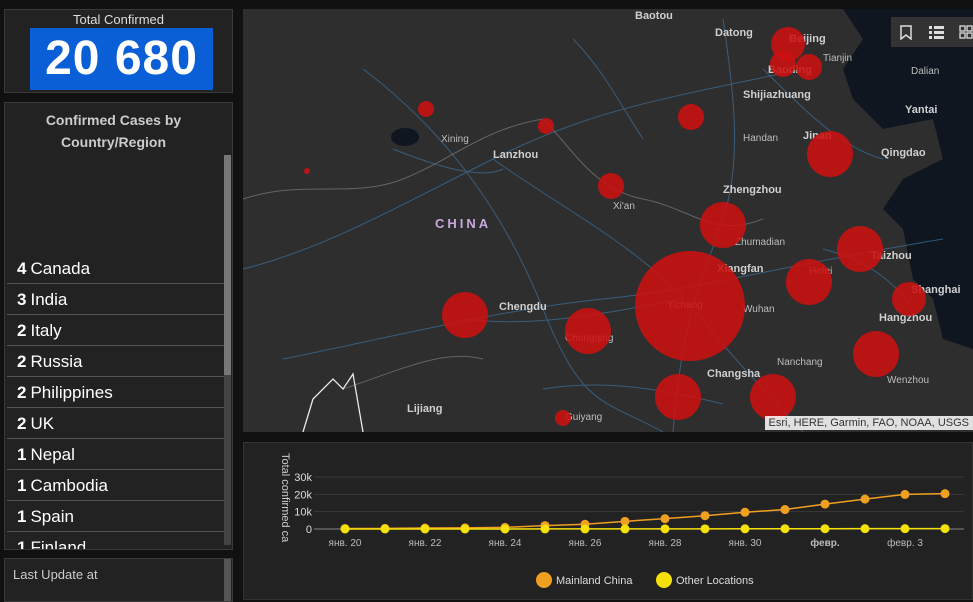  Describe the element at coordinates (116, 485) in the screenshot. I see `country-row: 1Cambodia` at that location.